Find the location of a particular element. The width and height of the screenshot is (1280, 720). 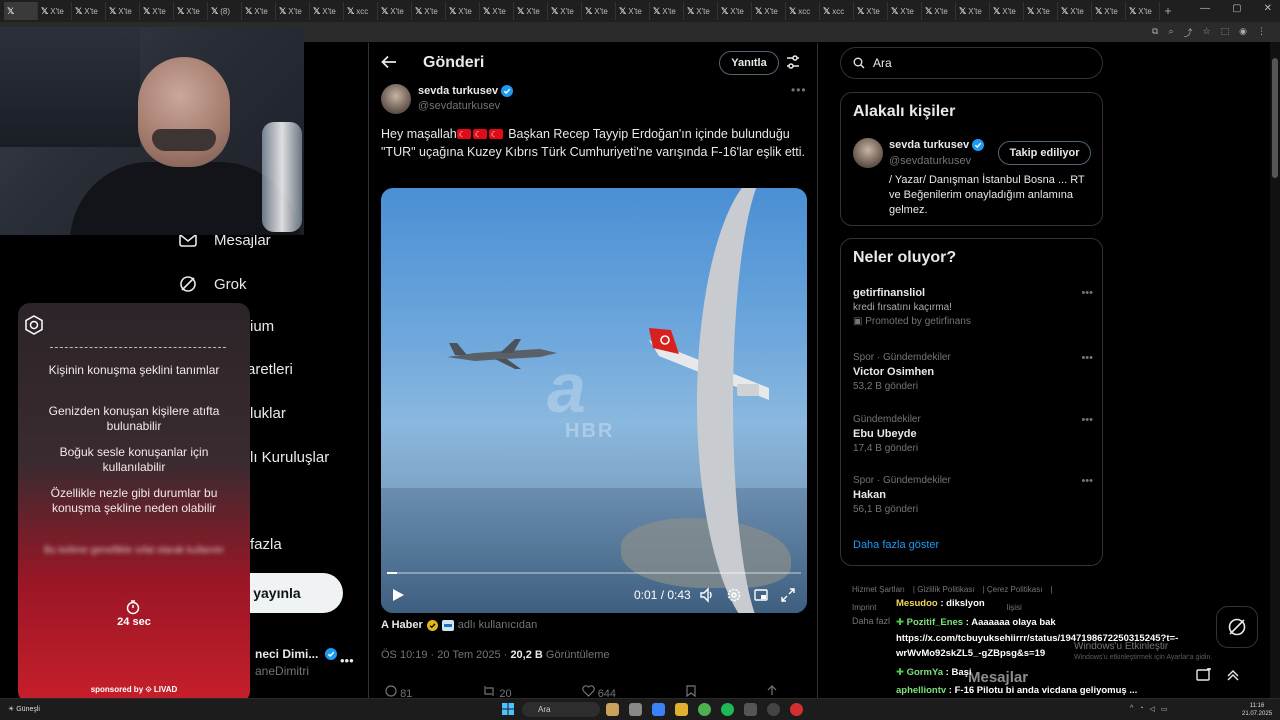

footer-link: Hizmet Şartları is located at coordinates (878, 589).